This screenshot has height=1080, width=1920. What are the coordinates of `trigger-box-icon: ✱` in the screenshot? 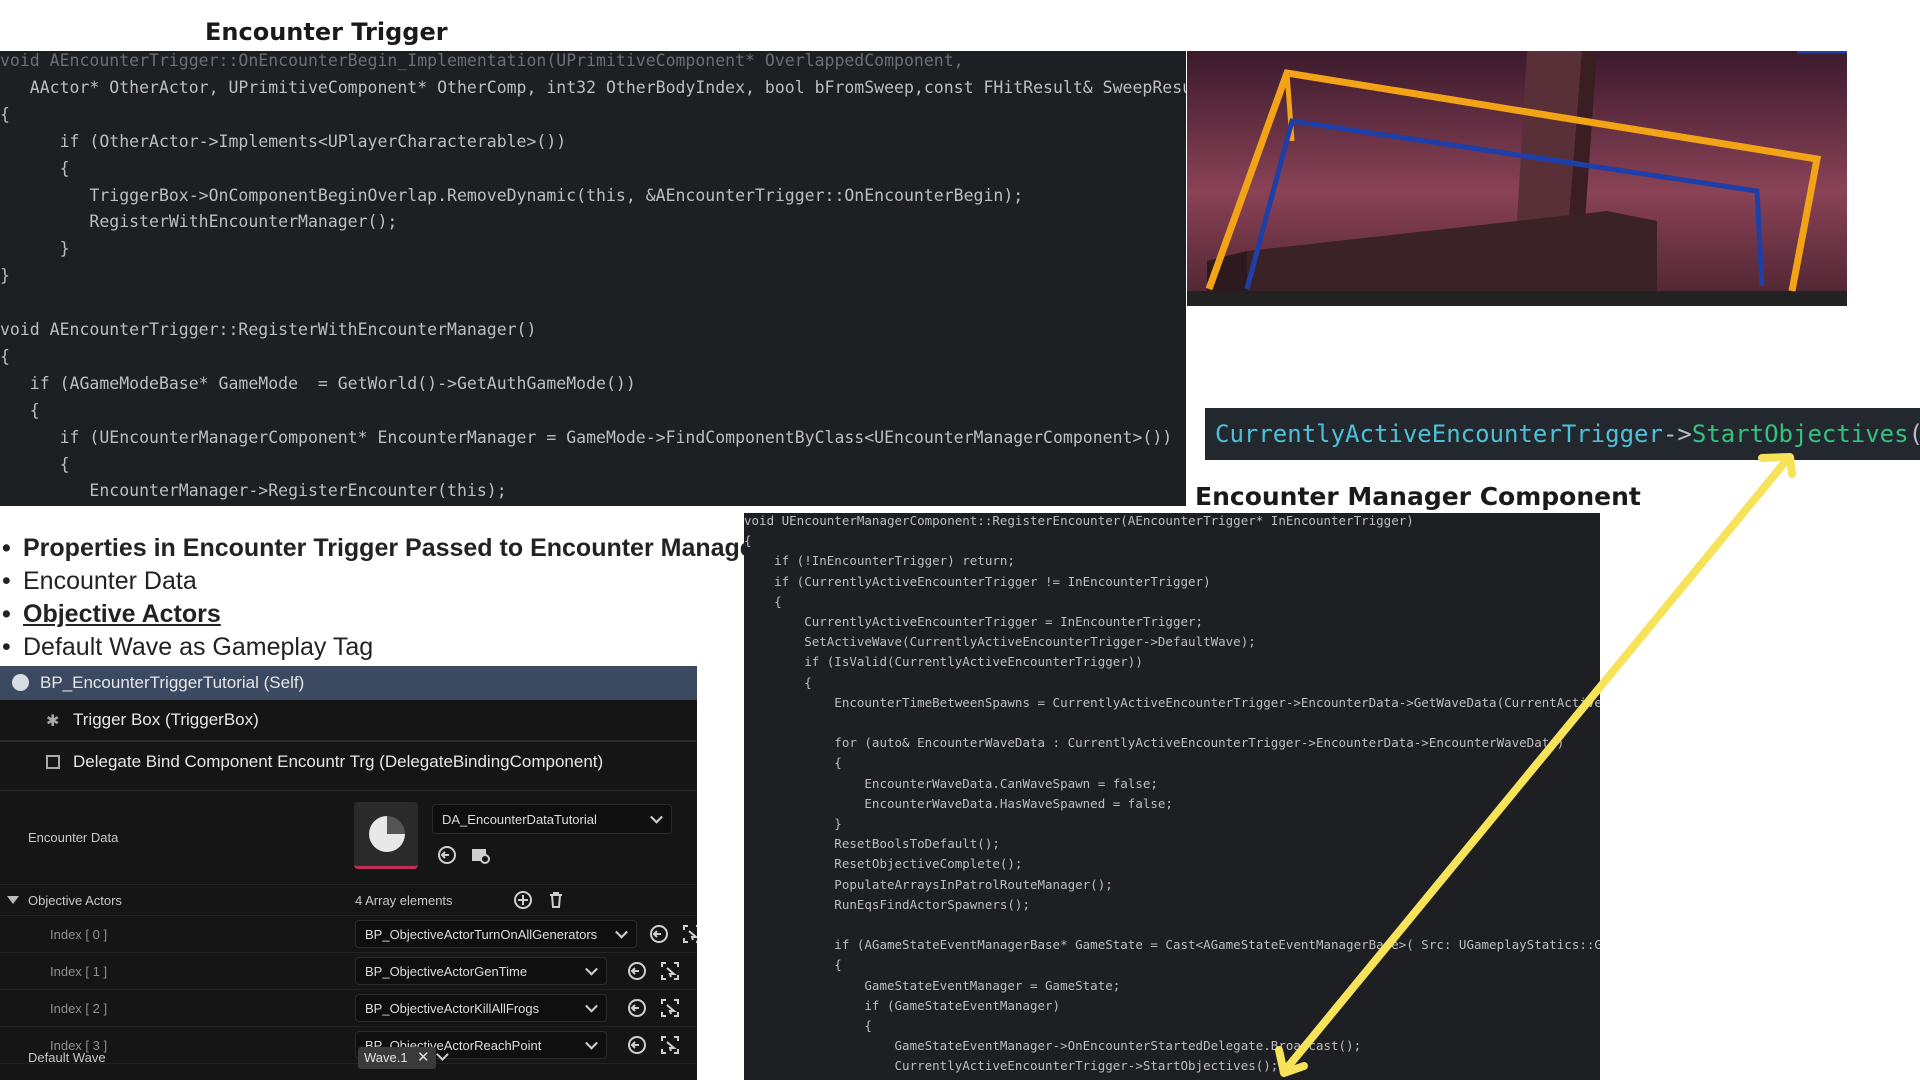 It's located at (53, 721).